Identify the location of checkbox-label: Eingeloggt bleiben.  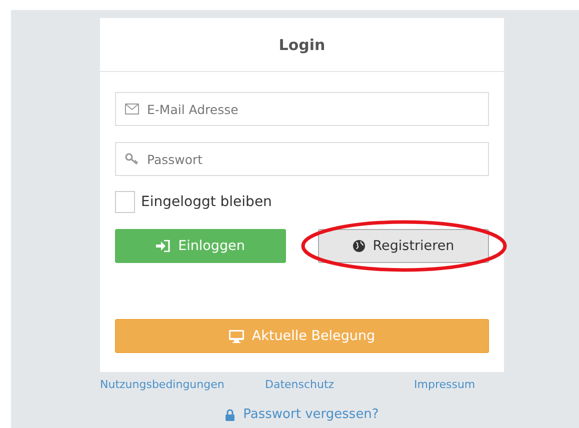
(206, 202).